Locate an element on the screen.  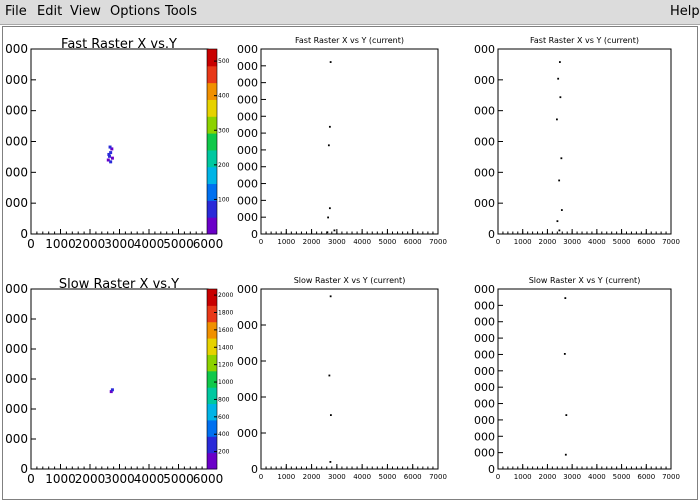
chart-title: Slow Raster X vs Y (current) is located at coordinates (585, 280).